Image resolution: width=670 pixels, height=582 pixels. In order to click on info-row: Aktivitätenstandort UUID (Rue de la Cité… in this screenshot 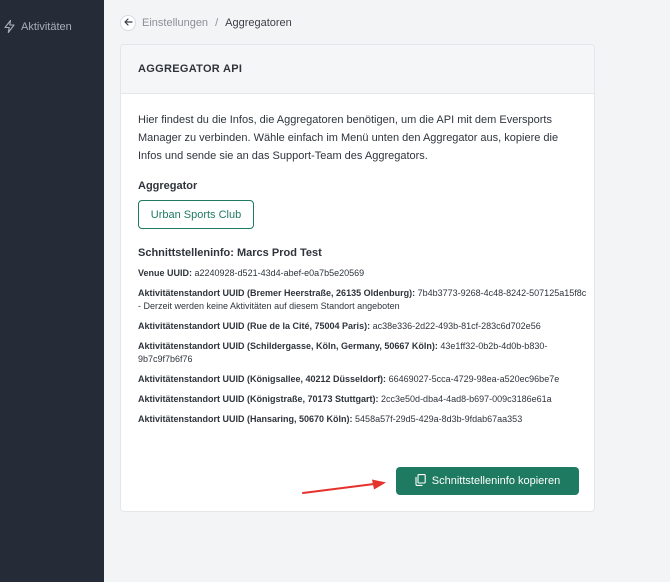, I will do `click(363, 326)`.